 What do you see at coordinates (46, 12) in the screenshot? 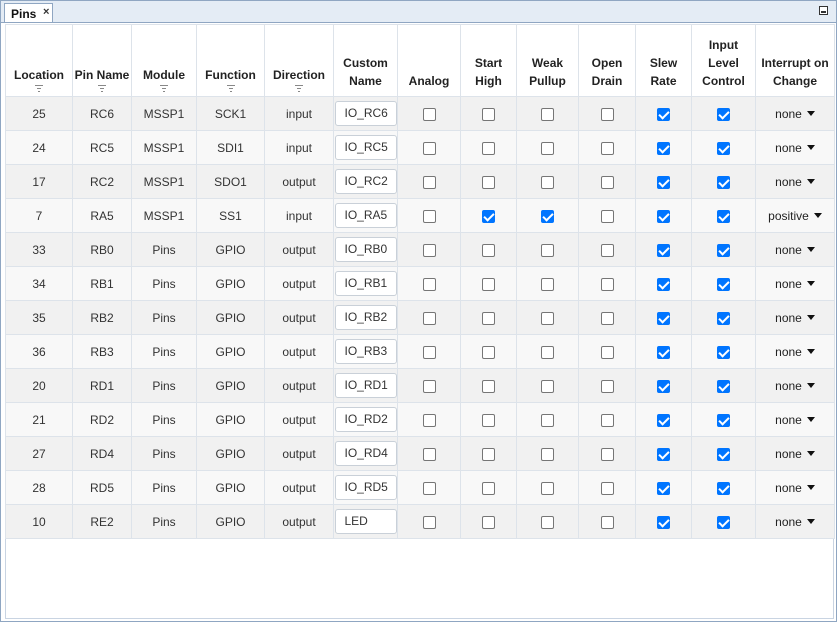
I see `close-icon: ×` at bounding box center [46, 12].